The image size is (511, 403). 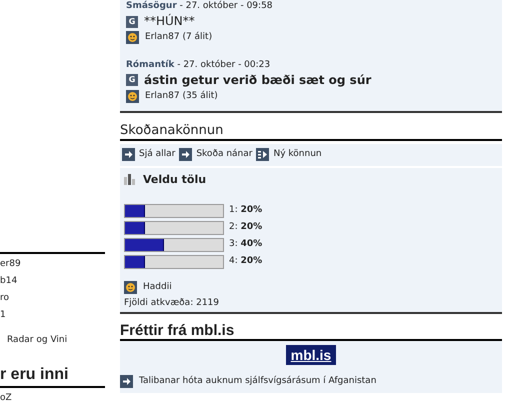 I want to click on sidebar-heading: r eru inni, so click(x=52, y=377).